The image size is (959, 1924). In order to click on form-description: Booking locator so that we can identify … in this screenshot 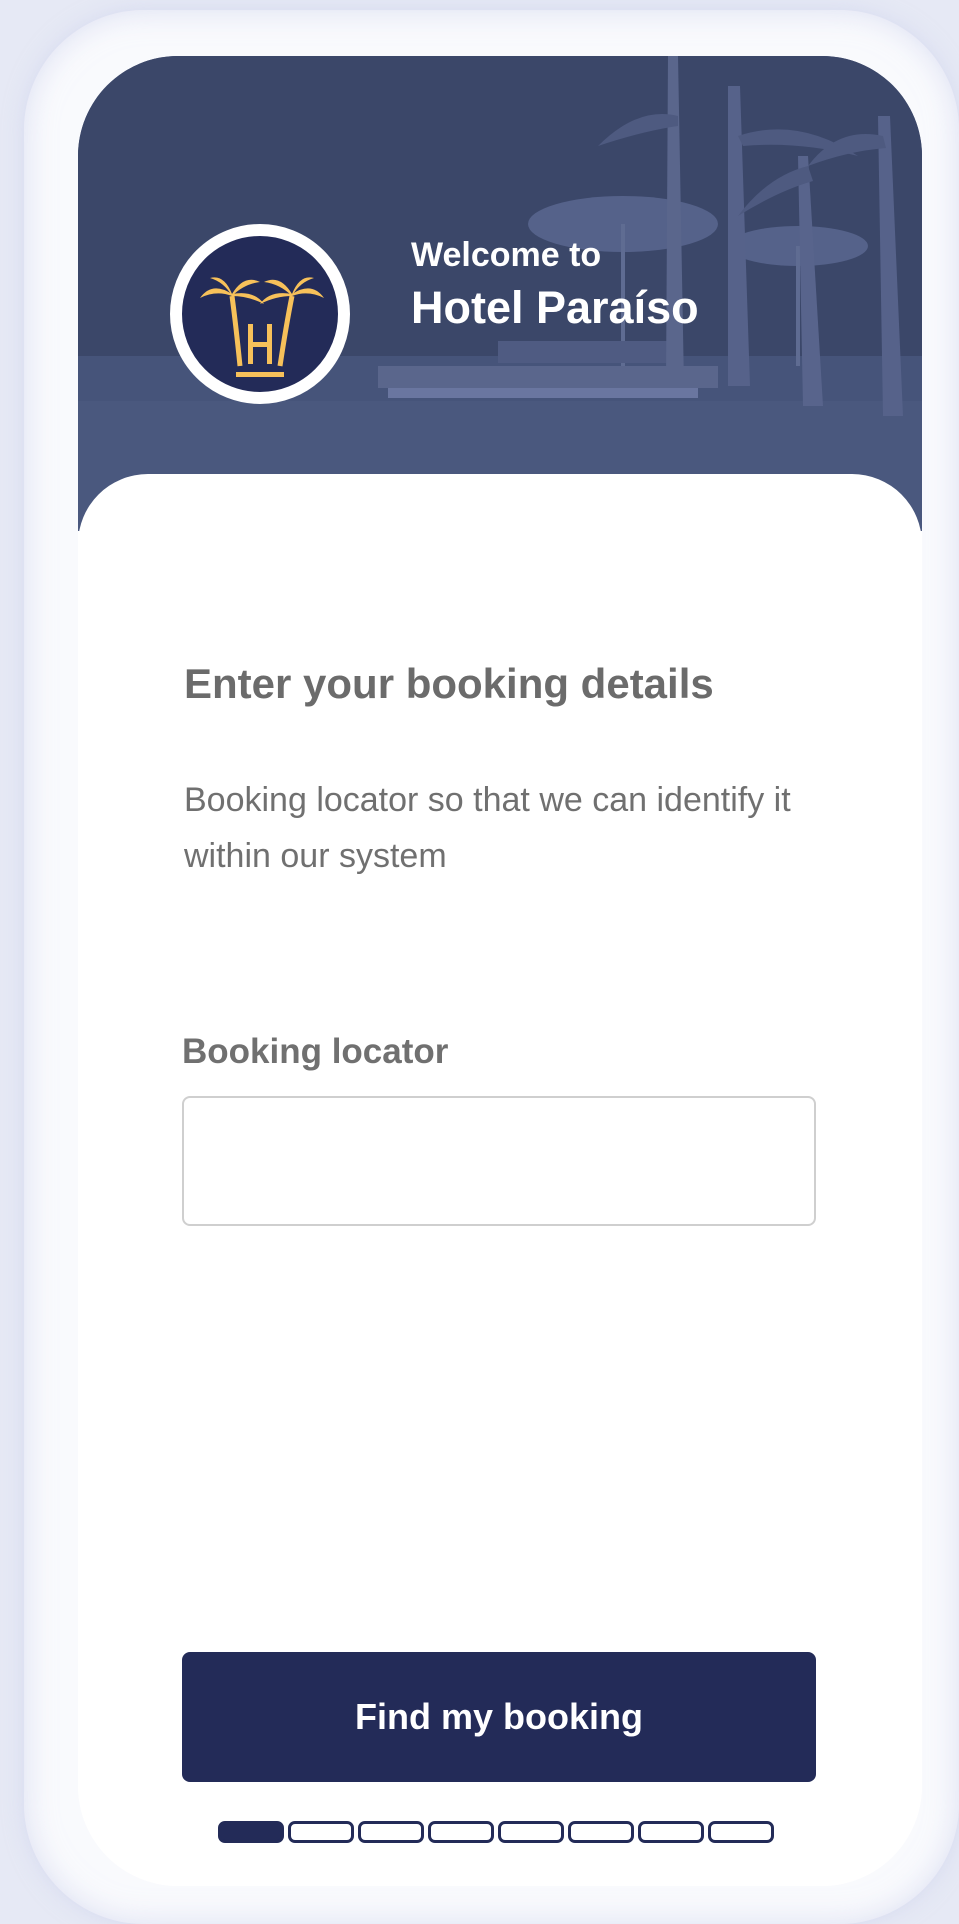, I will do `click(487, 828)`.